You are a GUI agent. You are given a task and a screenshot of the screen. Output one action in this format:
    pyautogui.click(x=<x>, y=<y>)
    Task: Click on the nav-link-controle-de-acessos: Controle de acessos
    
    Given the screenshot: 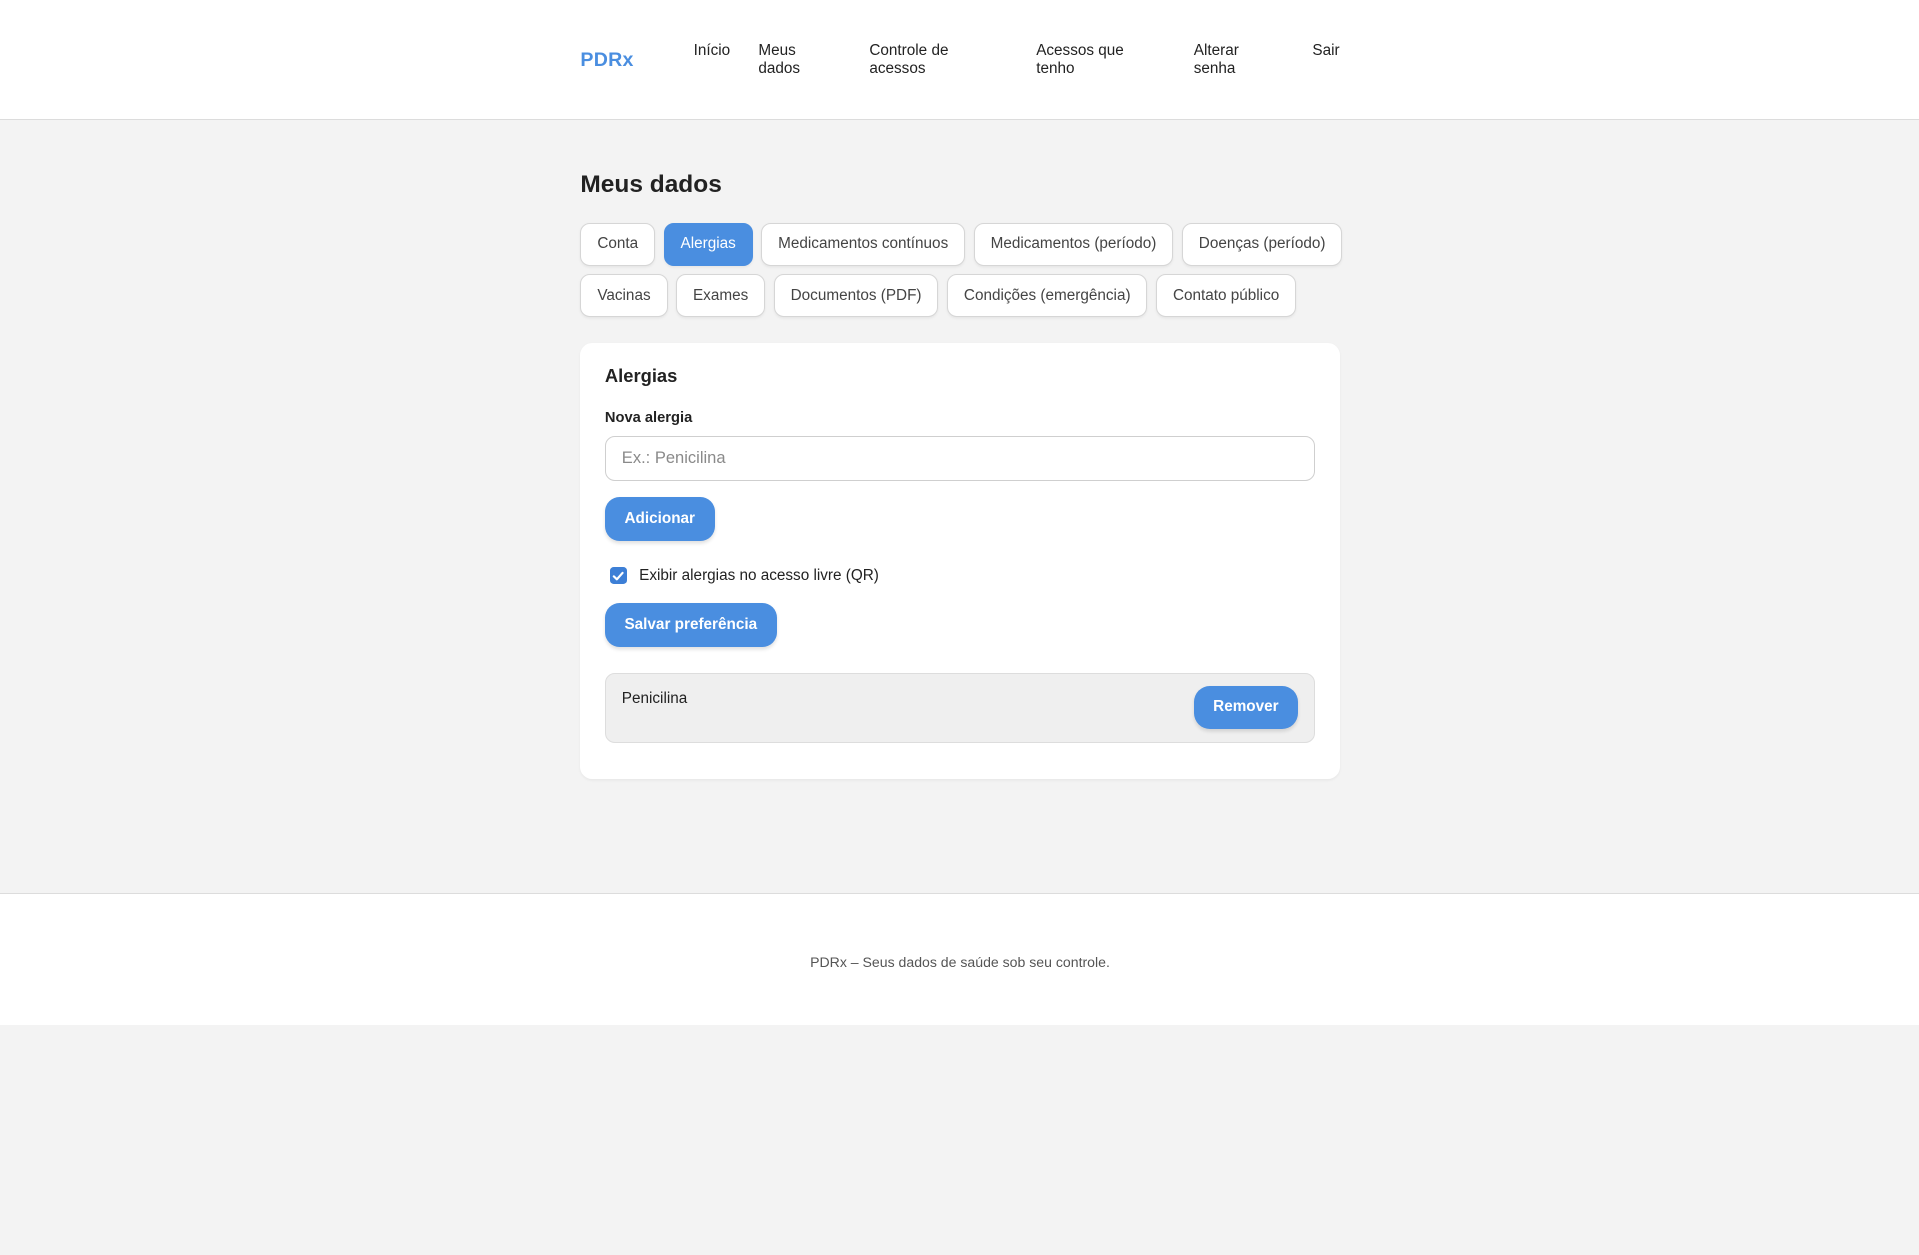 What is the action you would take?
    pyautogui.click(x=938, y=60)
    